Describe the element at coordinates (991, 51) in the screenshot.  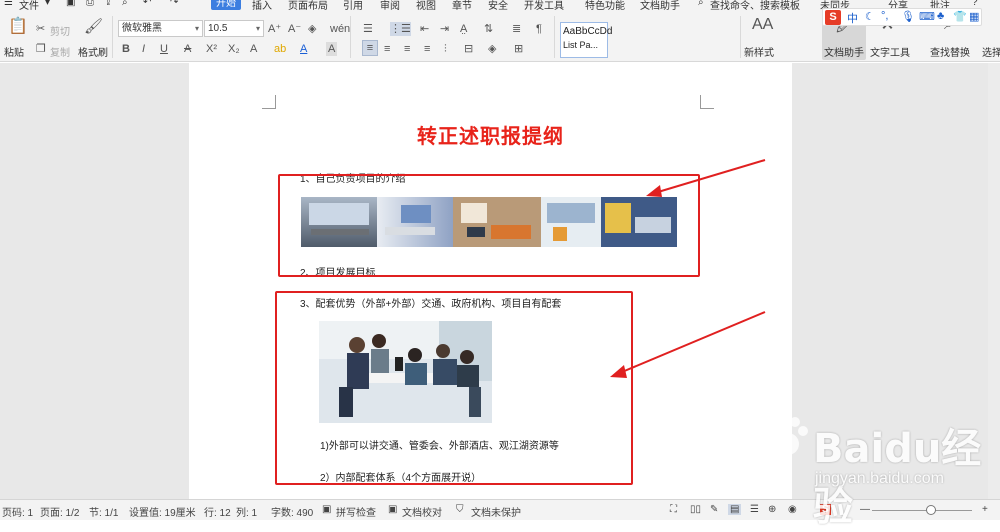
I see `select-button: 选择` at that location.